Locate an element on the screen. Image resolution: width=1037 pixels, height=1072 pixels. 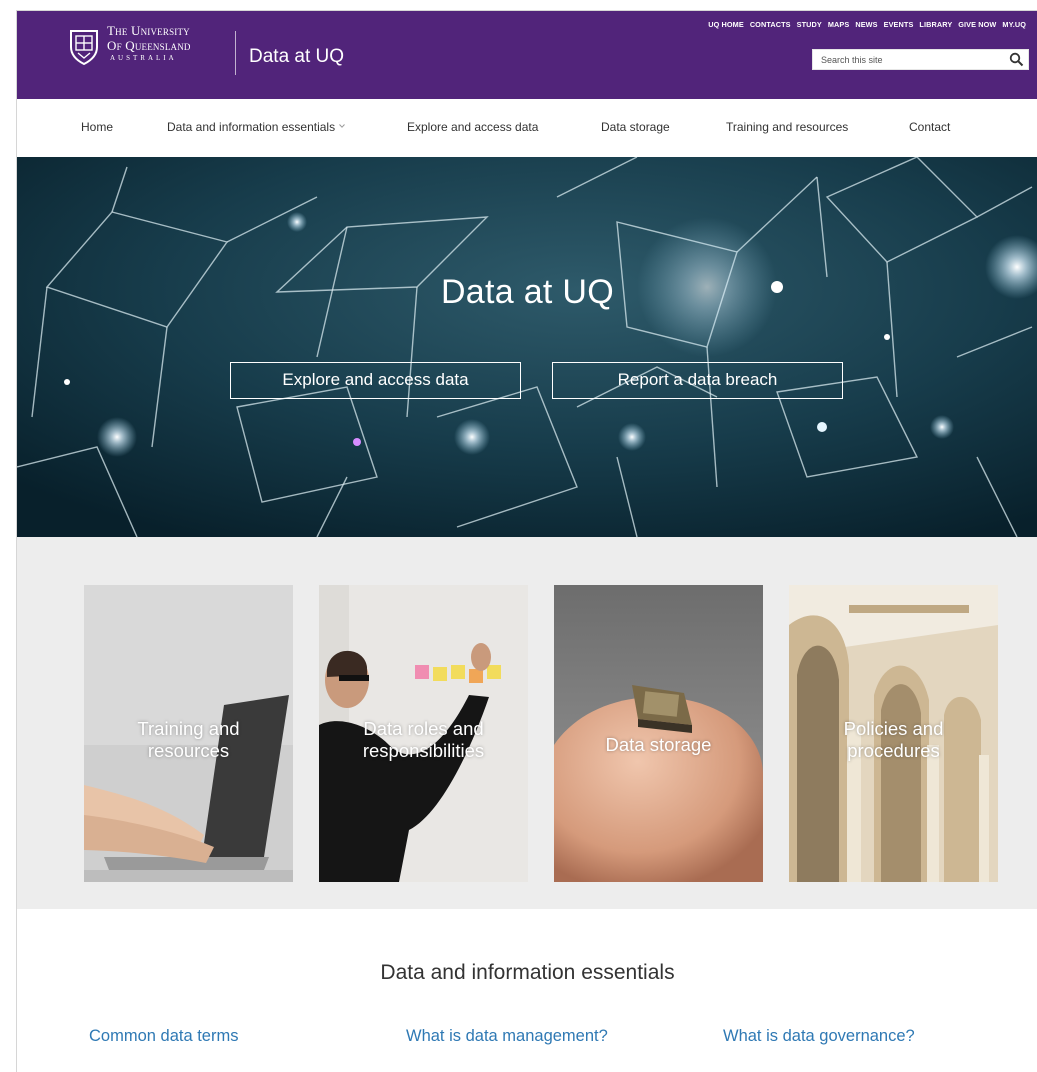
utility-link-study: STUDY is located at coordinates (809, 24).